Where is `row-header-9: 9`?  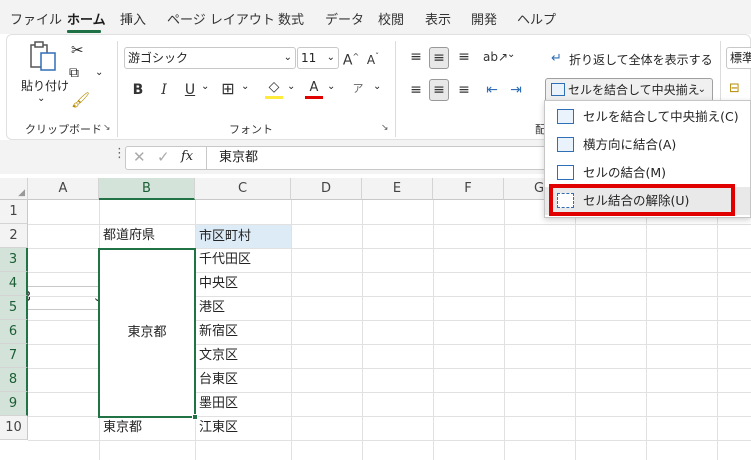 row-header-9: 9 is located at coordinates (14, 404).